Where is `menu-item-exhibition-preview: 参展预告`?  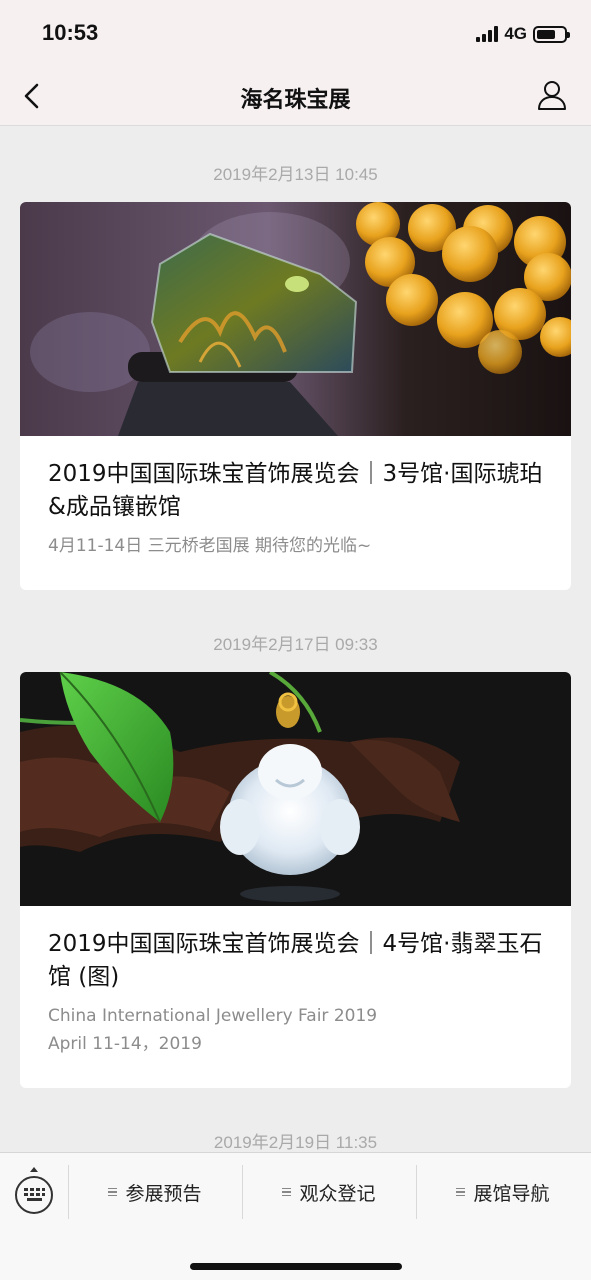 menu-item-exhibition-preview: 参展预告 is located at coordinates (155, 1192).